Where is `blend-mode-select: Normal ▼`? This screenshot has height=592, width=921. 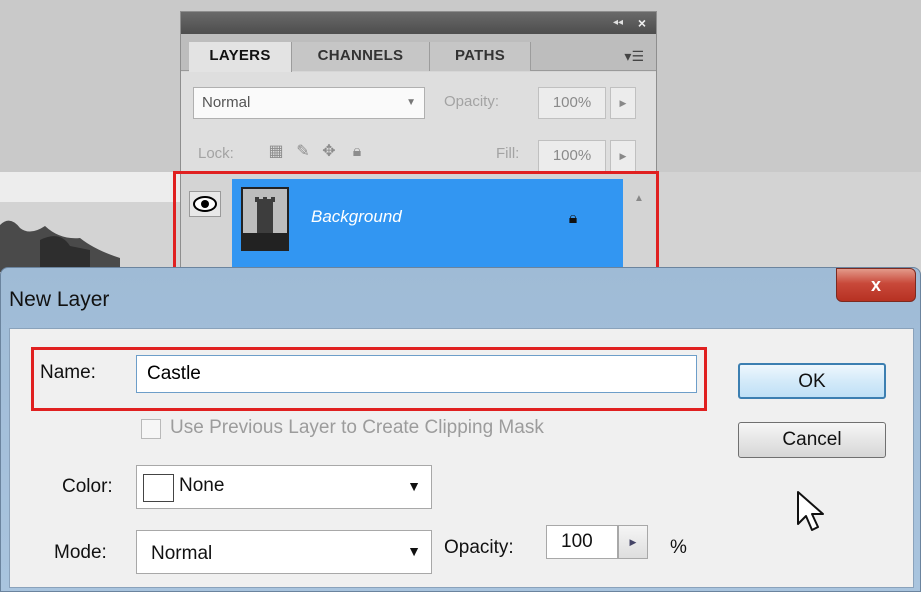
blend-mode-select: Normal ▼ is located at coordinates (309, 103).